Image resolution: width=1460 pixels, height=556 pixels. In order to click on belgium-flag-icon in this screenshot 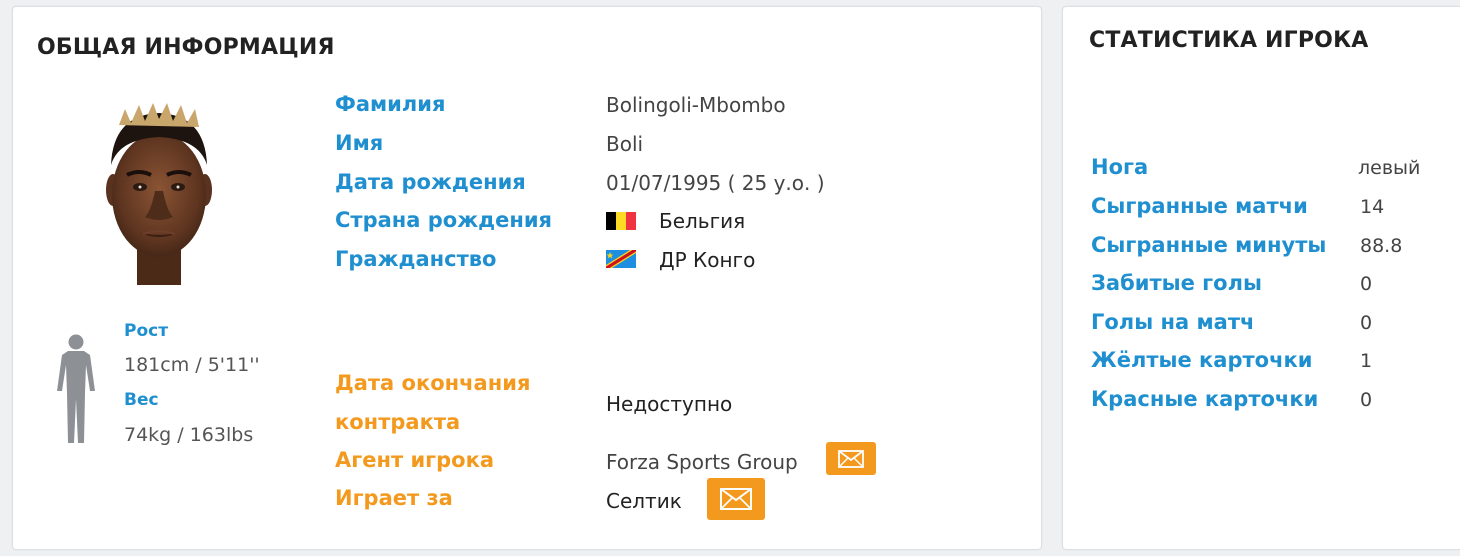, I will do `click(621, 221)`.